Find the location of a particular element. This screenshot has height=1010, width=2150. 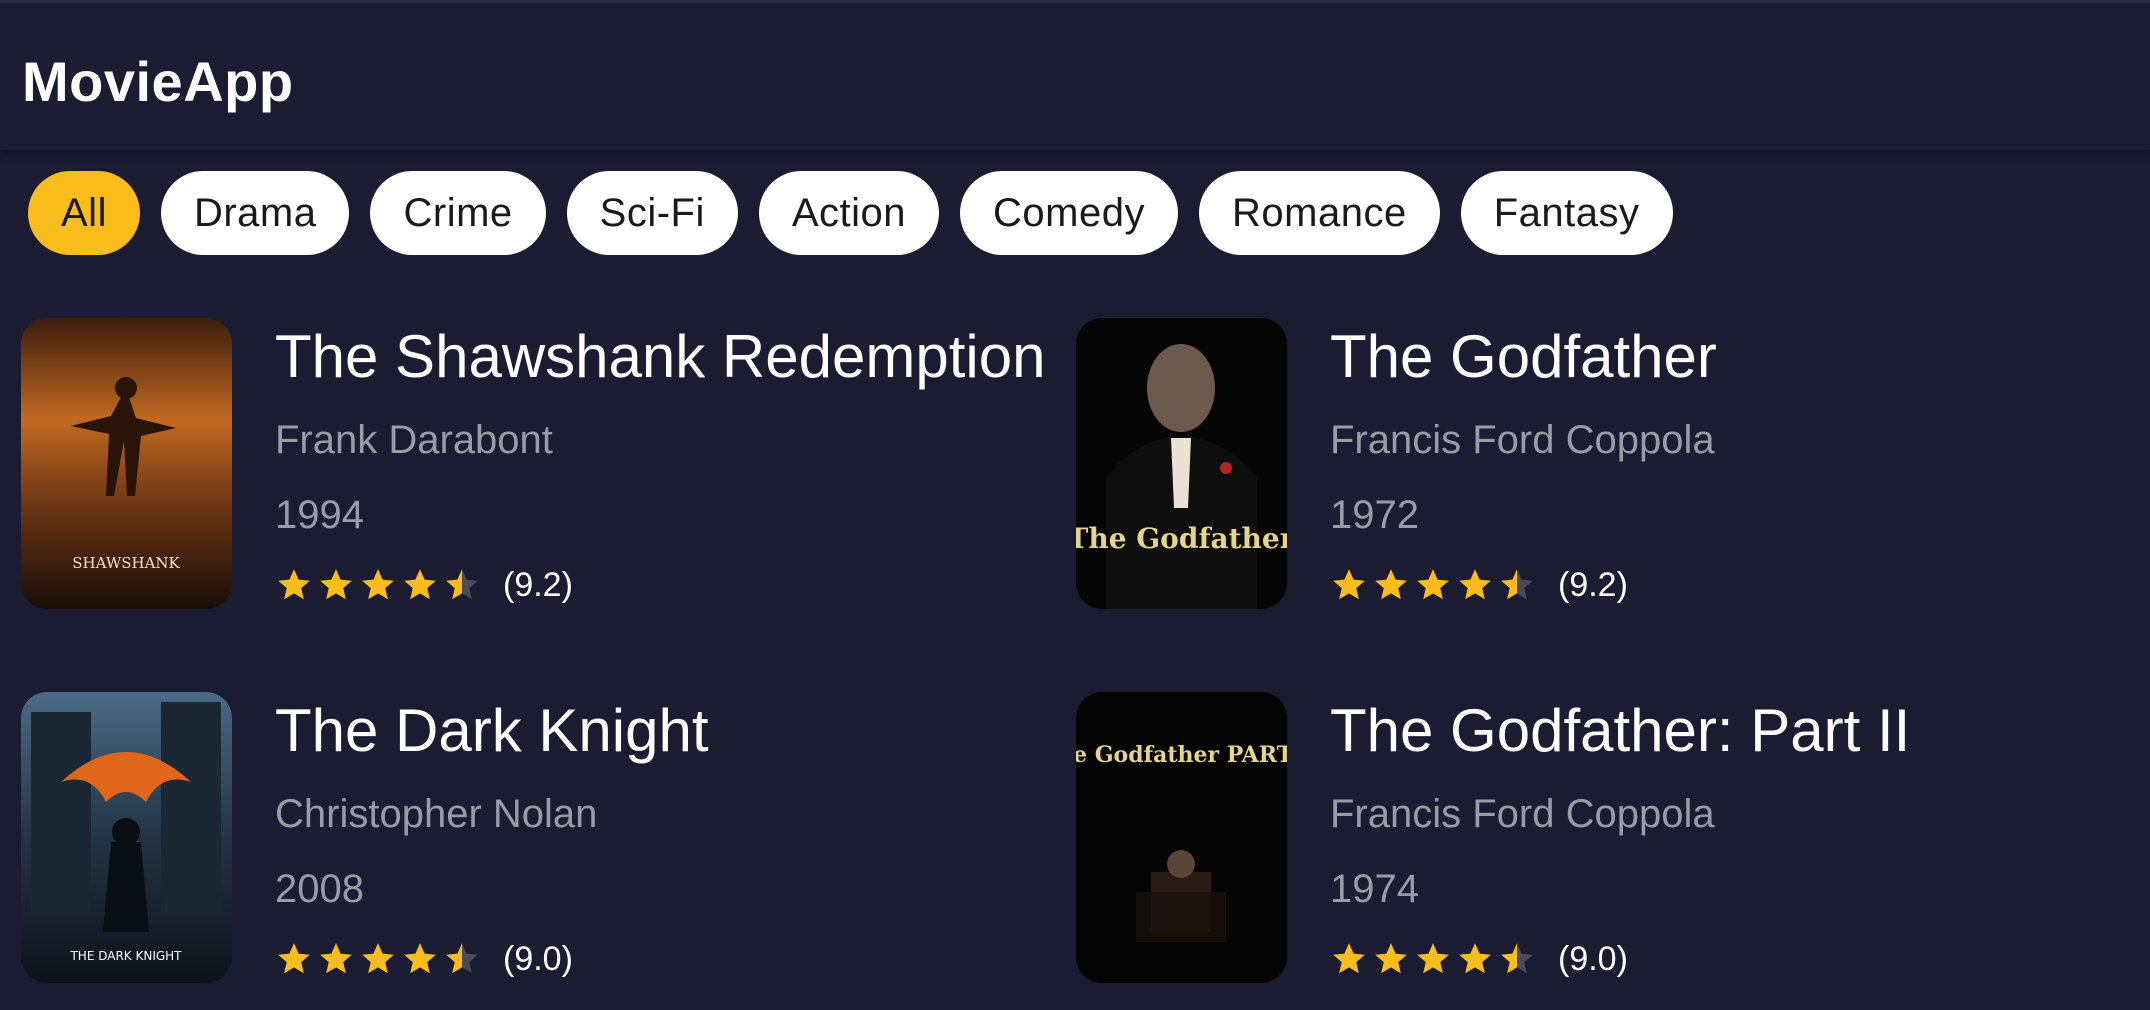

poster-title-text: The Godfather PART II is located at coordinates (1181, 755).